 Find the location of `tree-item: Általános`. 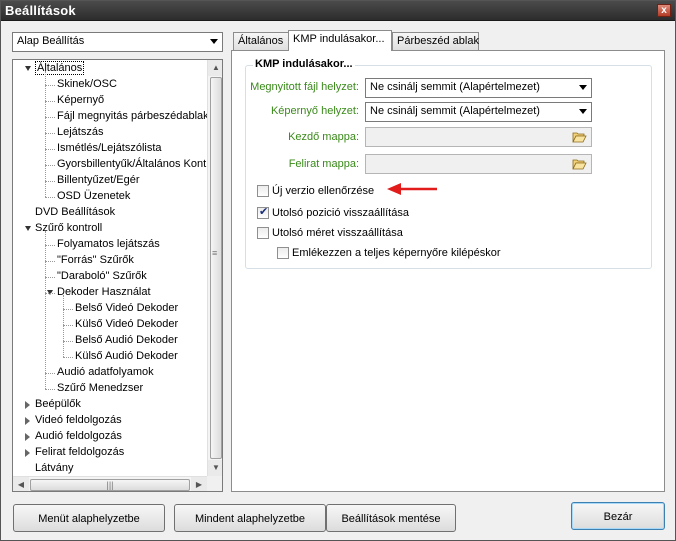

tree-item: Általános is located at coordinates (60, 68).